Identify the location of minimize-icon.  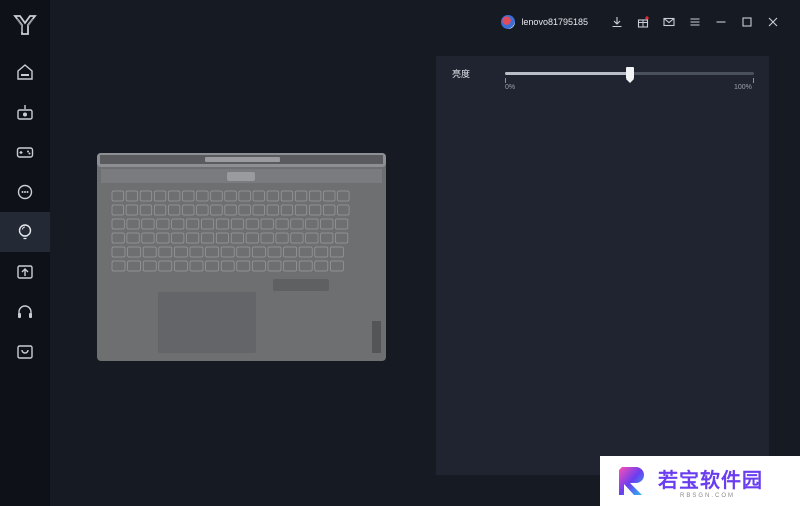
(721, 22).